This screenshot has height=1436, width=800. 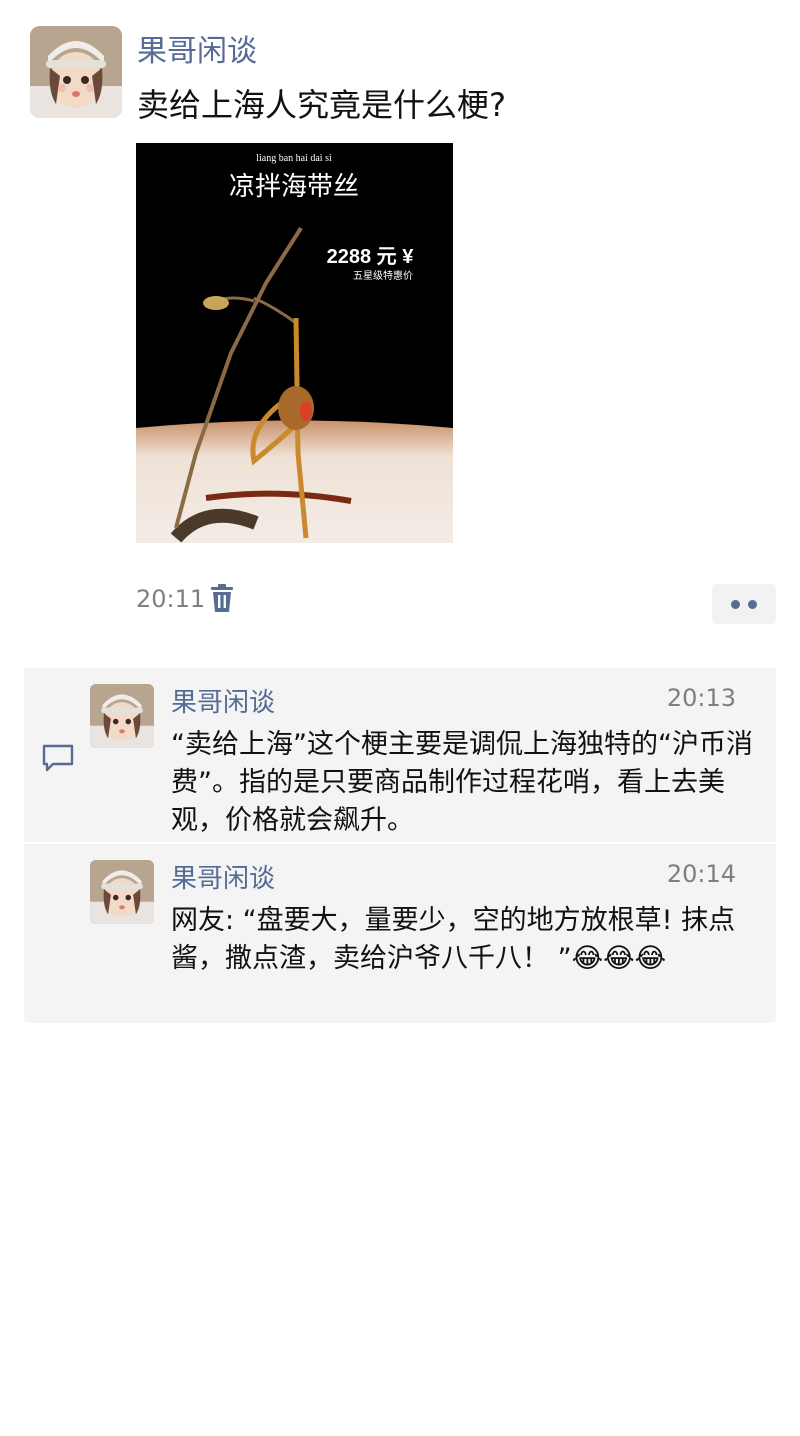 I want to click on avatar-image, so click(x=76, y=72).